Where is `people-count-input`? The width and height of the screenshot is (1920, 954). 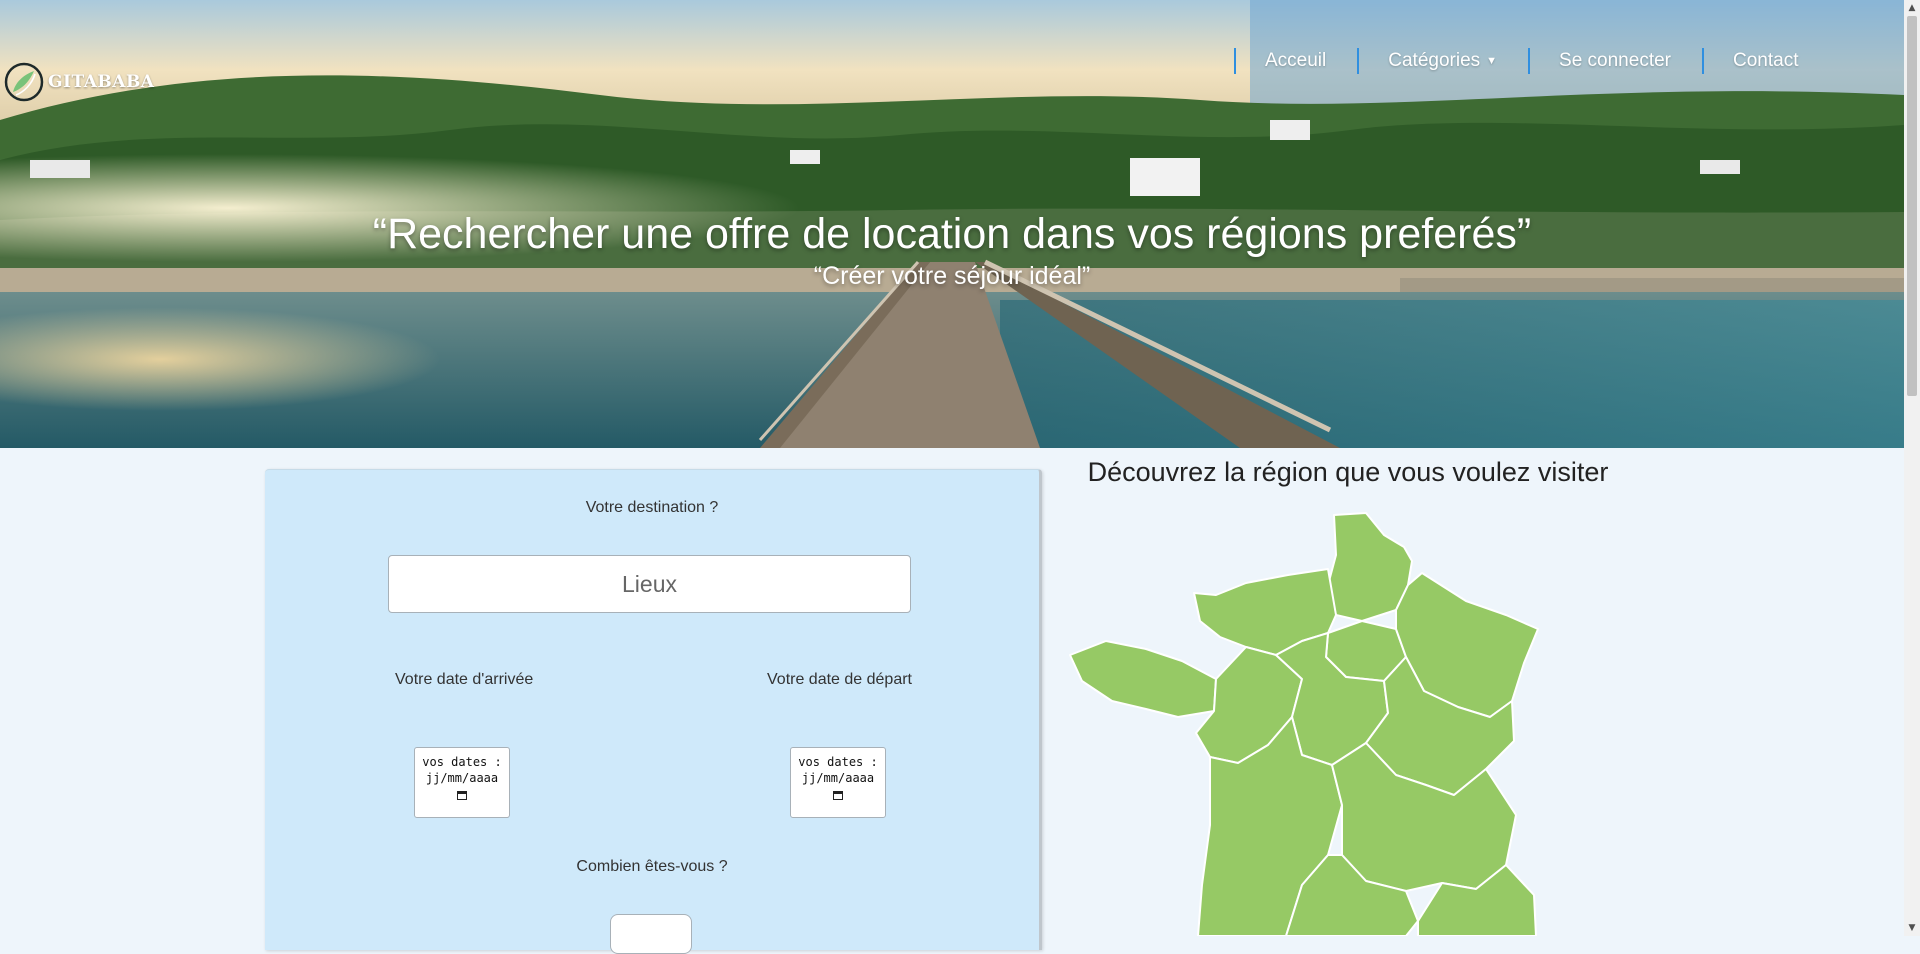 people-count-input is located at coordinates (651, 934).